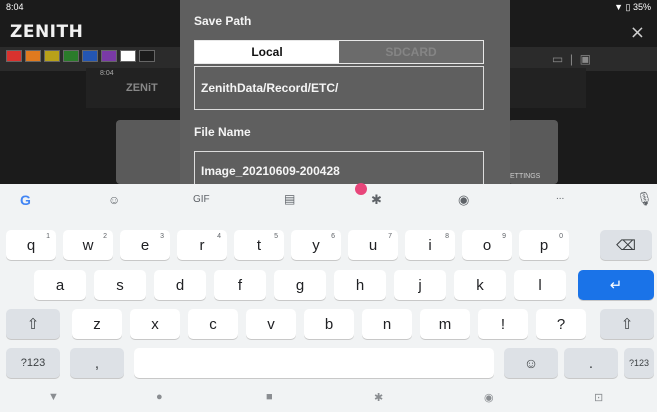  Describe the element at coordinates (25, 200) in the screenshot. I see `google-icon: G` at that location.